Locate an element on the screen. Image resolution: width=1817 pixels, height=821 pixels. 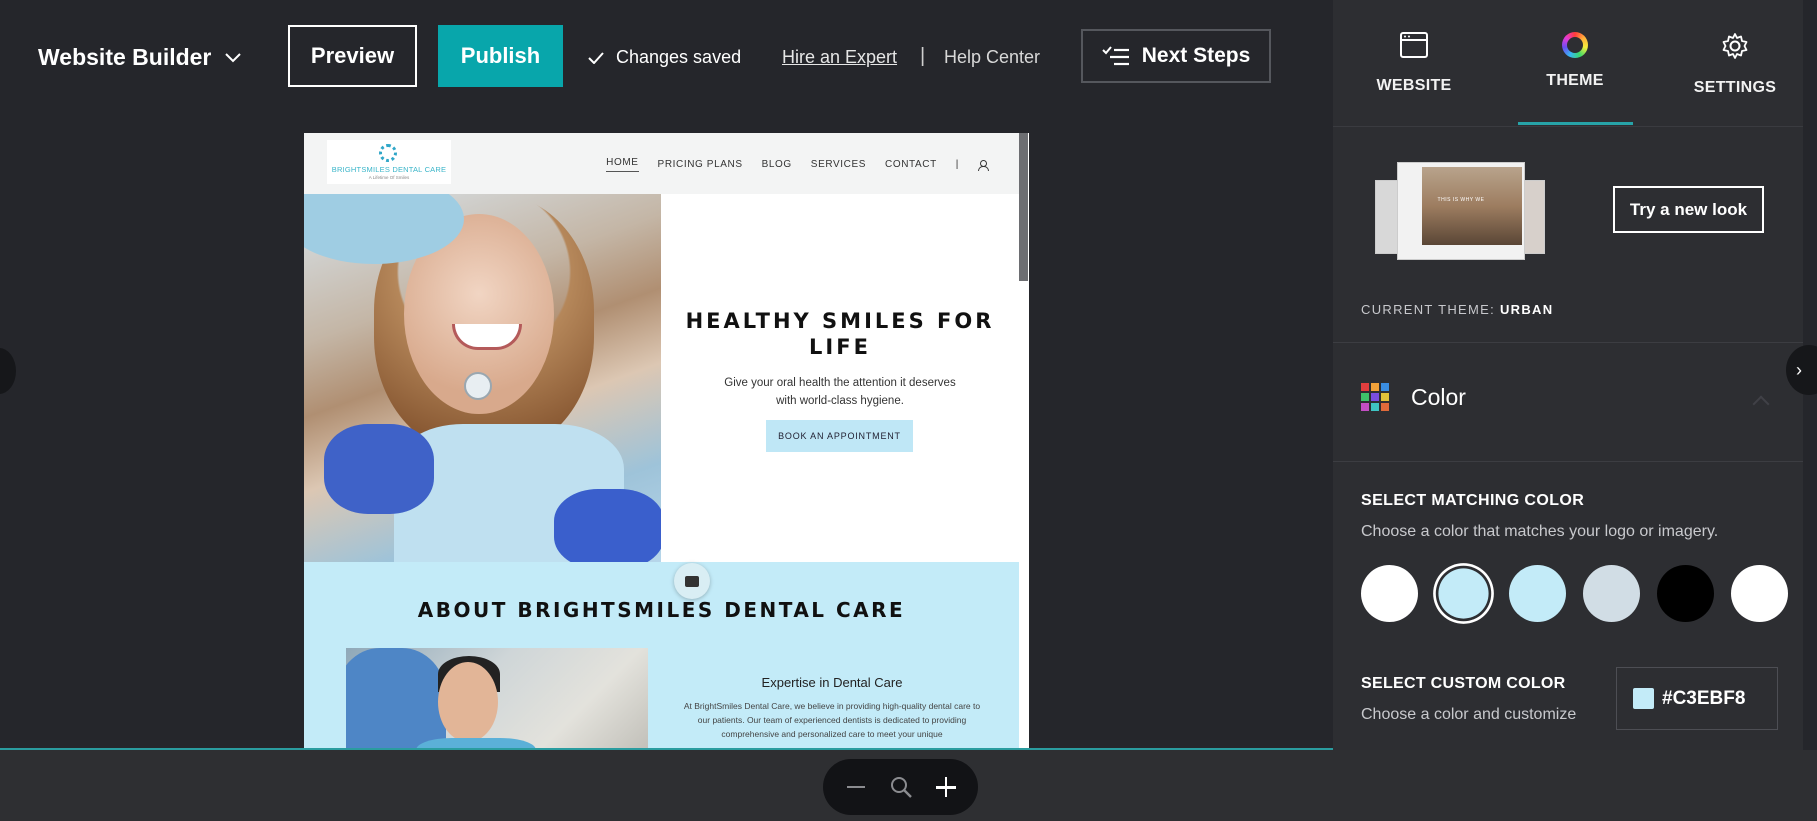
hire-expert-link: Hire an Expert is located at coordinates (839, 57).